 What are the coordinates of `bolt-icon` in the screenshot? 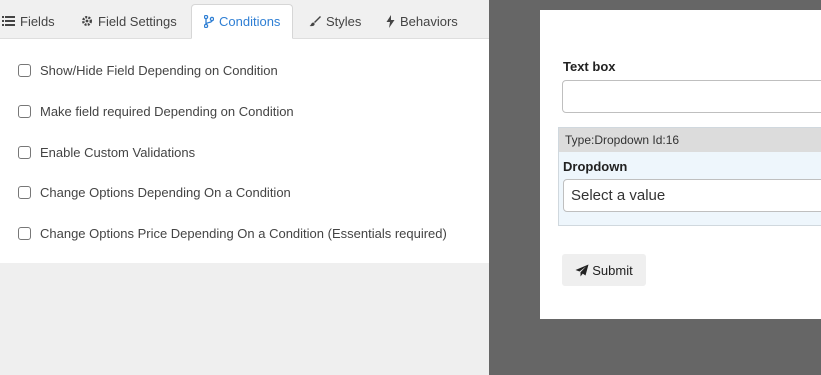 It's located at (390, 21).